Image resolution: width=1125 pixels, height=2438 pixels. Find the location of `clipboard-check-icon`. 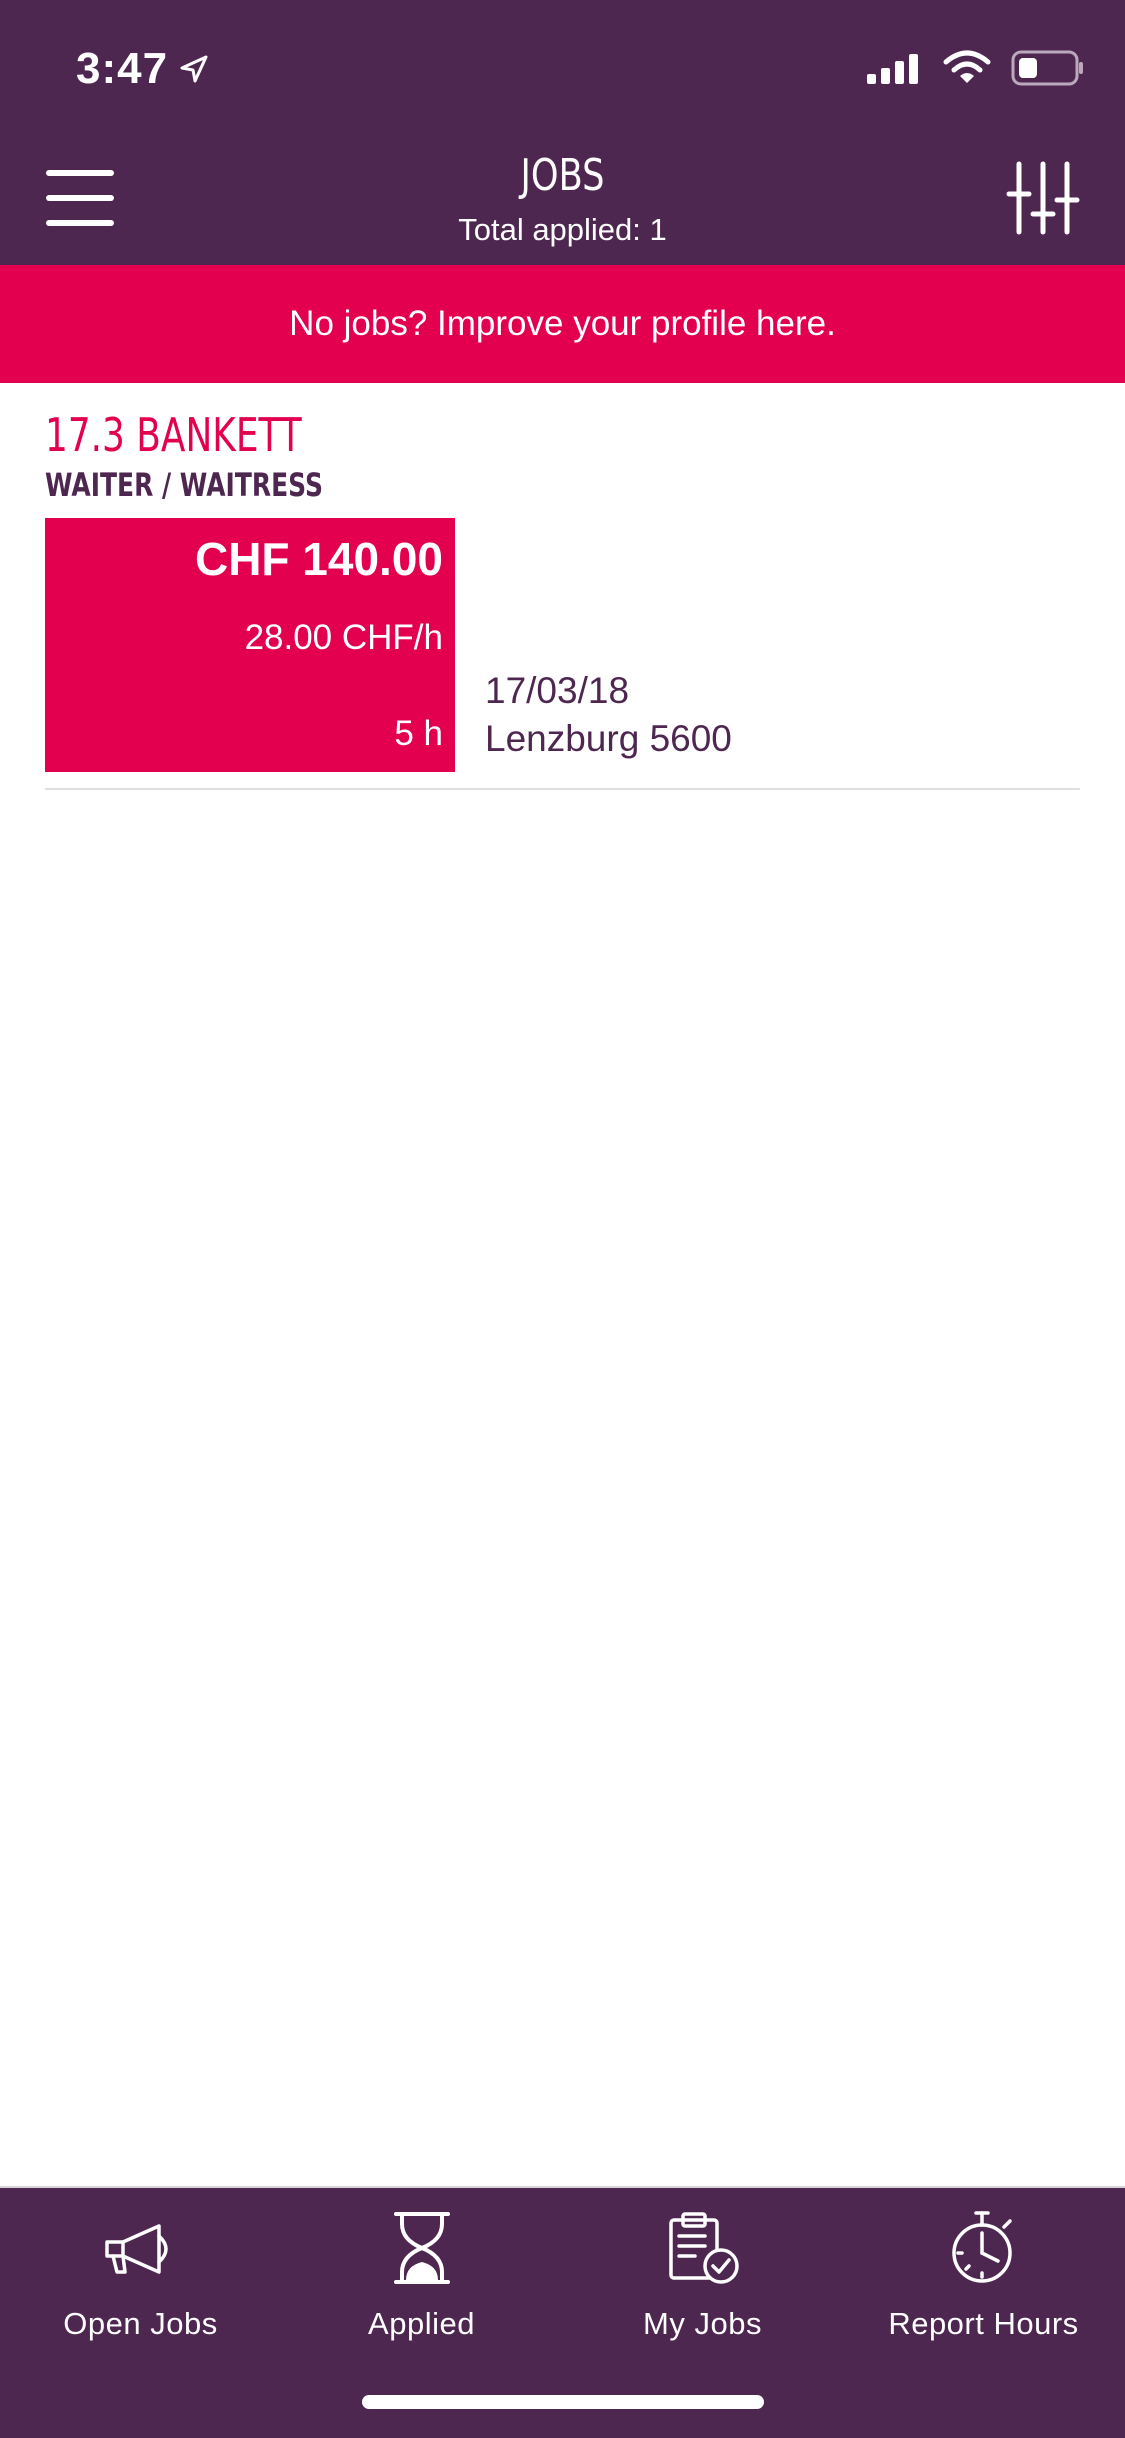

clipboard-check-icon is located at coordinates (703, 2248).